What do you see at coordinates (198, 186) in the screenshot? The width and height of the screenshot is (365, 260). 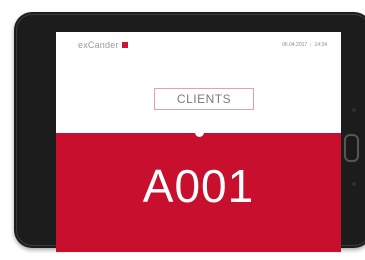 I see `ticket-number: A001` at bounding box center [198, 186].